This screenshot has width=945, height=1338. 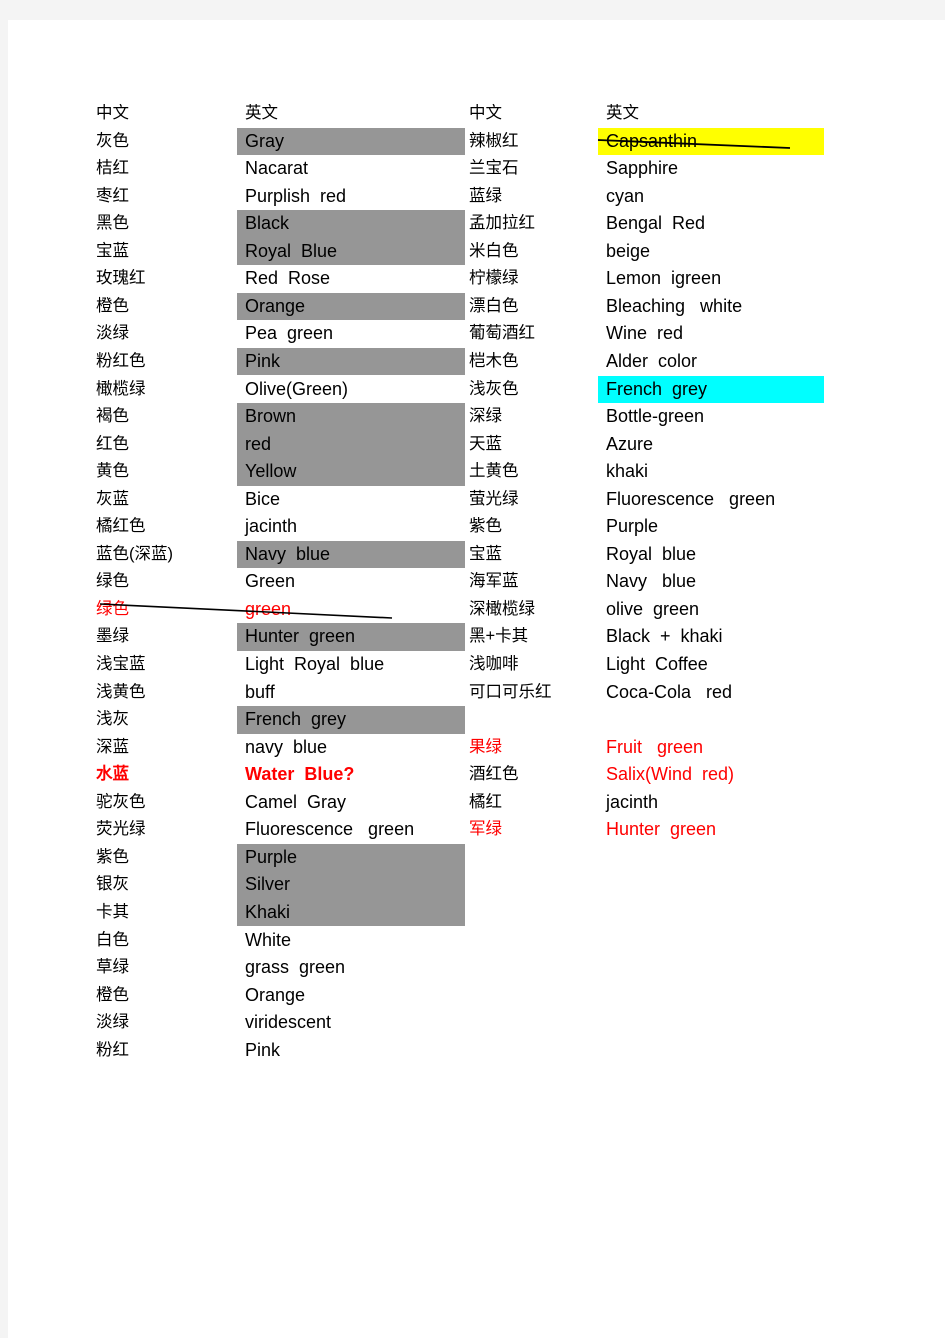 I want to click on table-row: 驼灰色 Camel Gray 橘红 jacinth, so click(x=496, y=803).